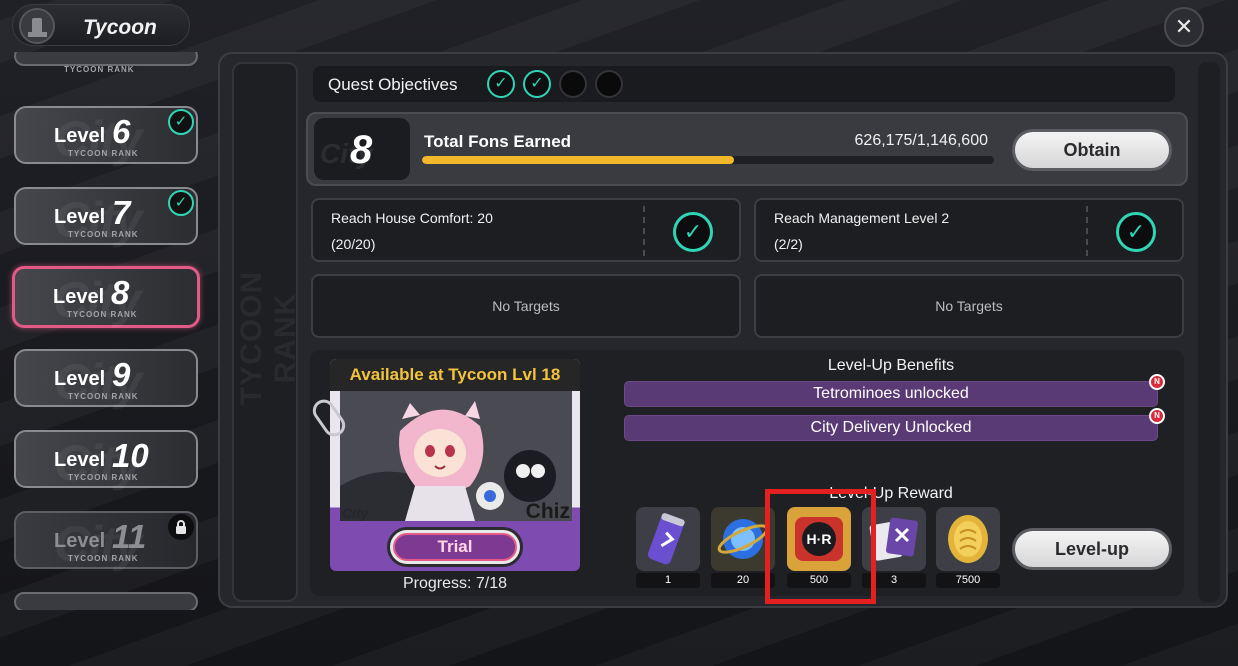 The height and width of the screenshot is (666, 1238). Describe the element at coordinates (668, 580) in the screenshot. I see `reward-count: 1` at that location.